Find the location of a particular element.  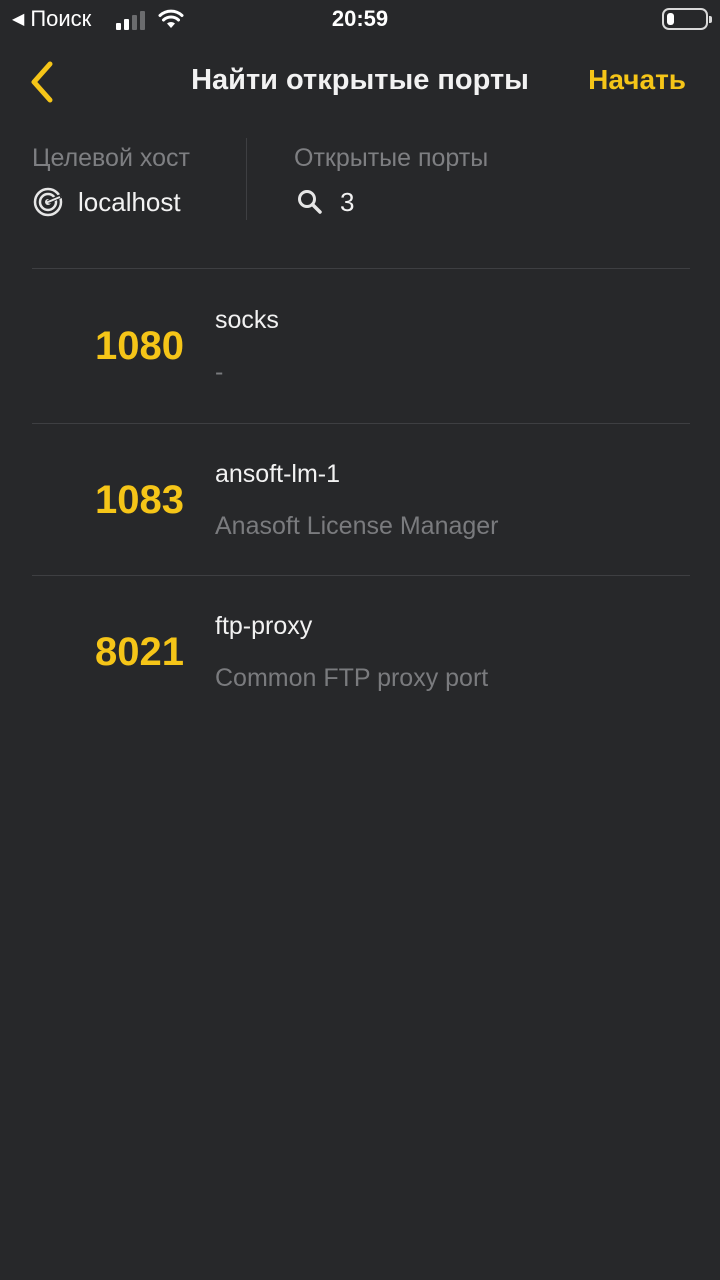

port-row-1083: 1083 ansoft-lm-1 Anasoft License Manager is located at coordinates (361, 500).